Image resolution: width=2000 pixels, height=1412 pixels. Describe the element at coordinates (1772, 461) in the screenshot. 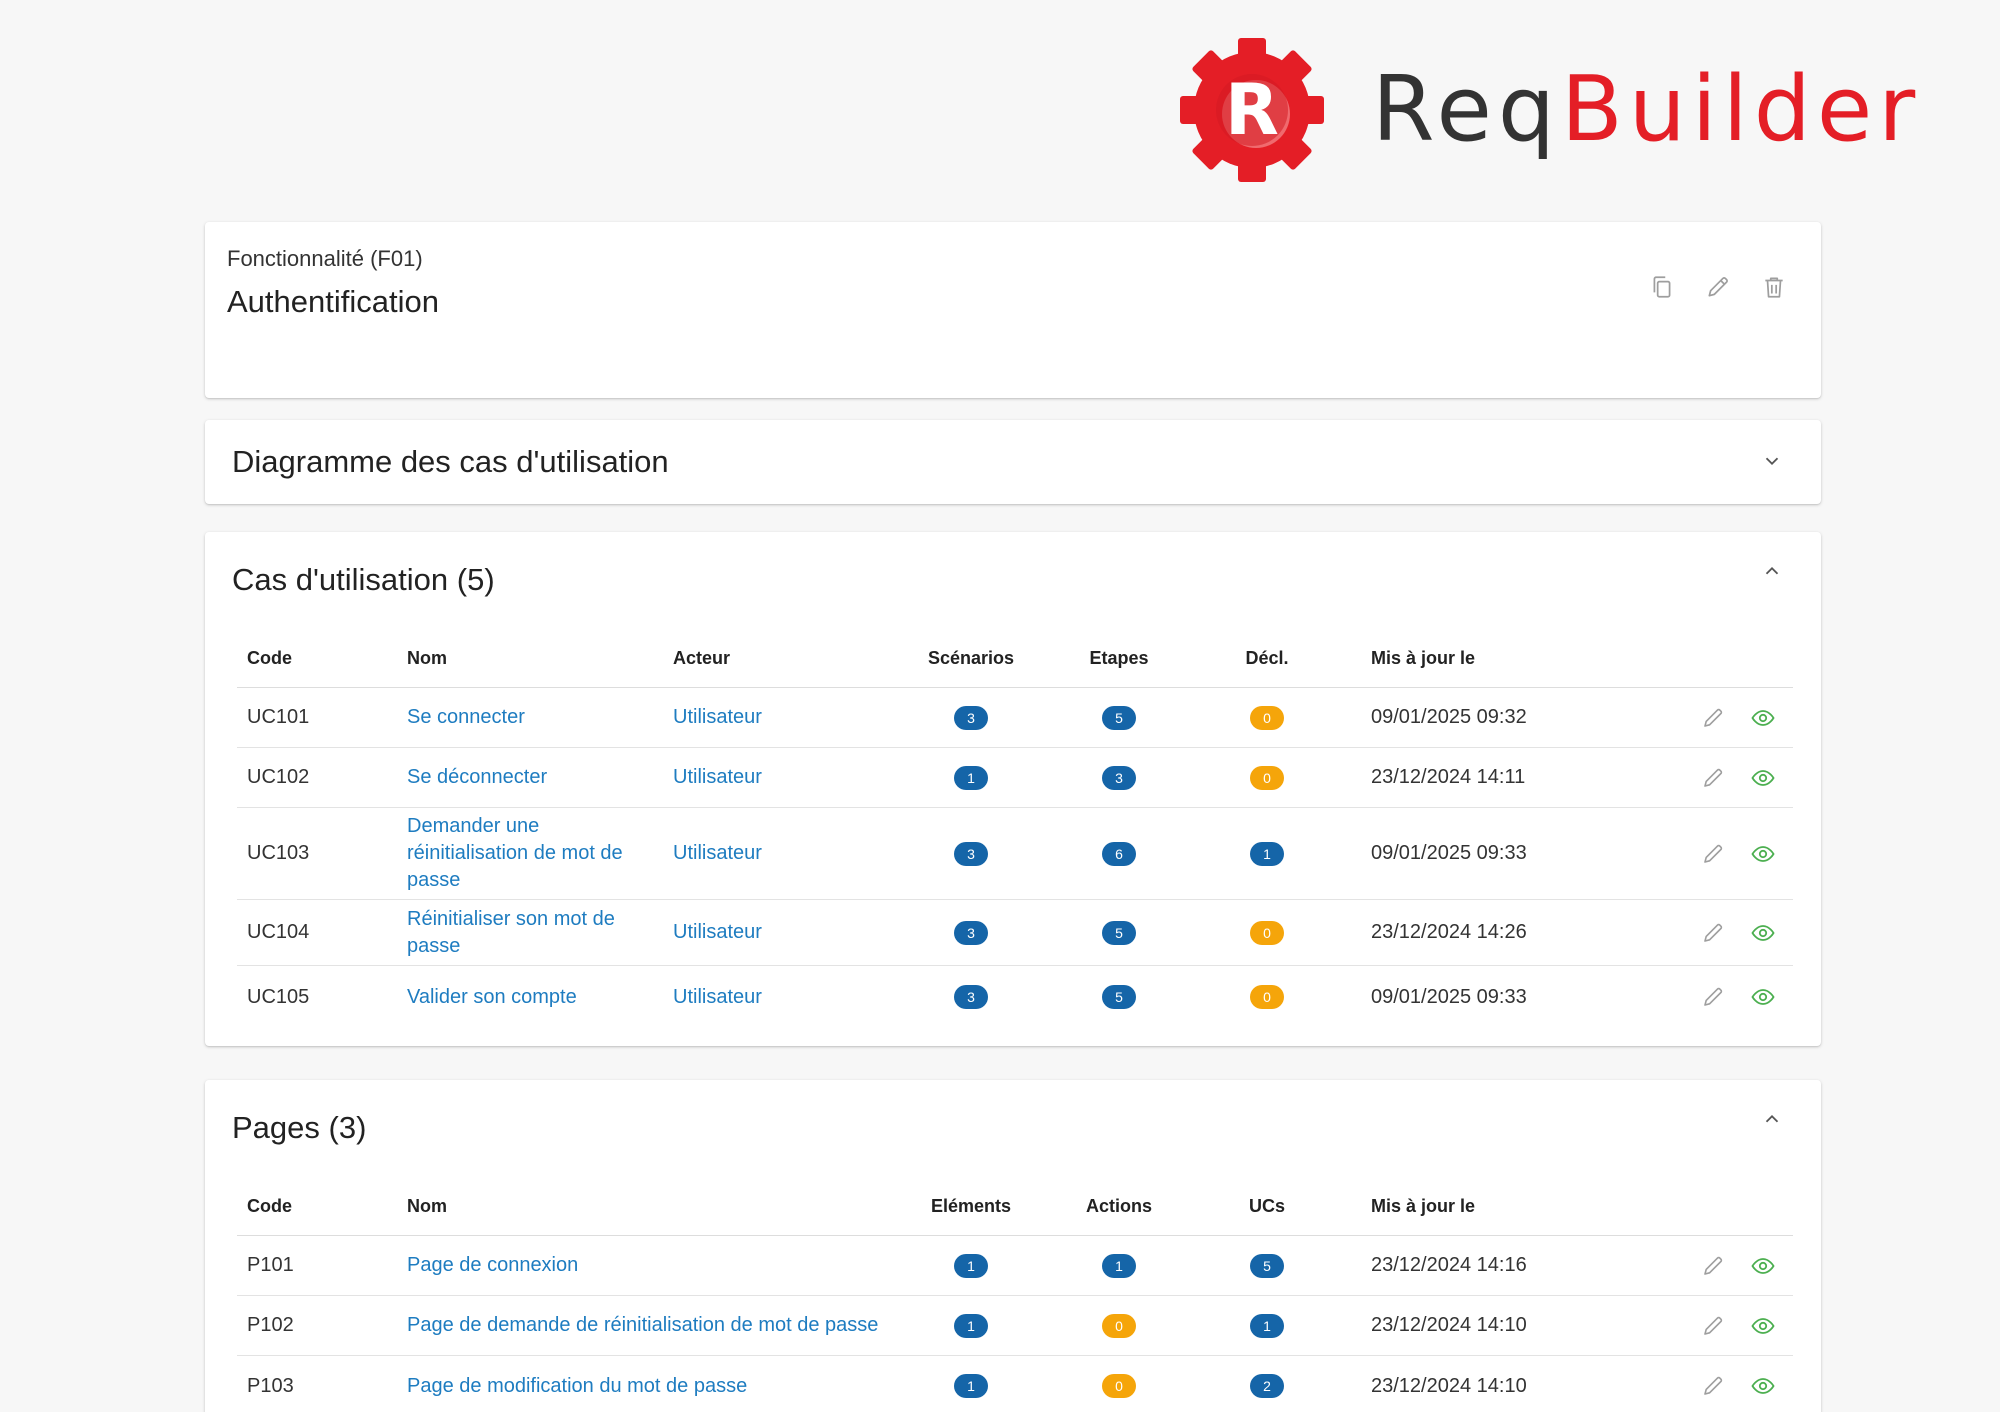

I see `chevron-down-icon` at that location.